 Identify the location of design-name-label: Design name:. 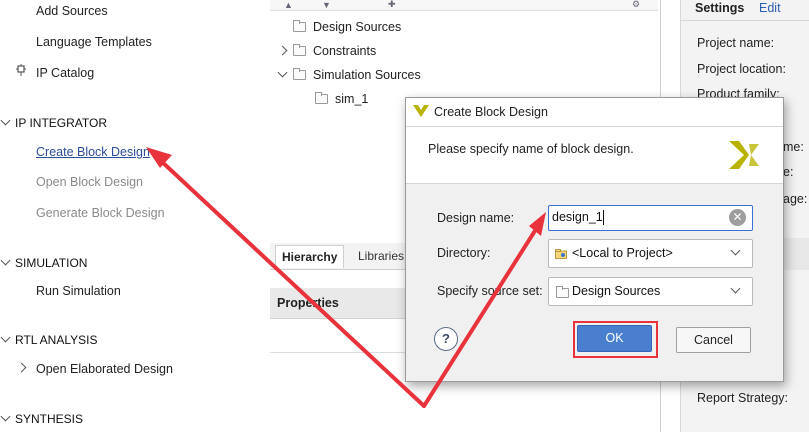
(476, 218).